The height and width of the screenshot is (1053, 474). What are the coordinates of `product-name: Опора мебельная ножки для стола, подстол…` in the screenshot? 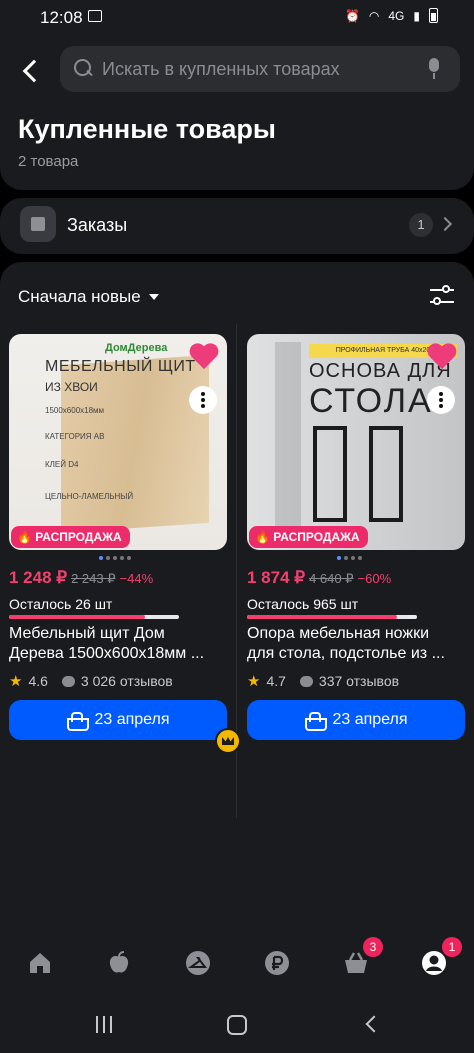 It's located at (356, 644).